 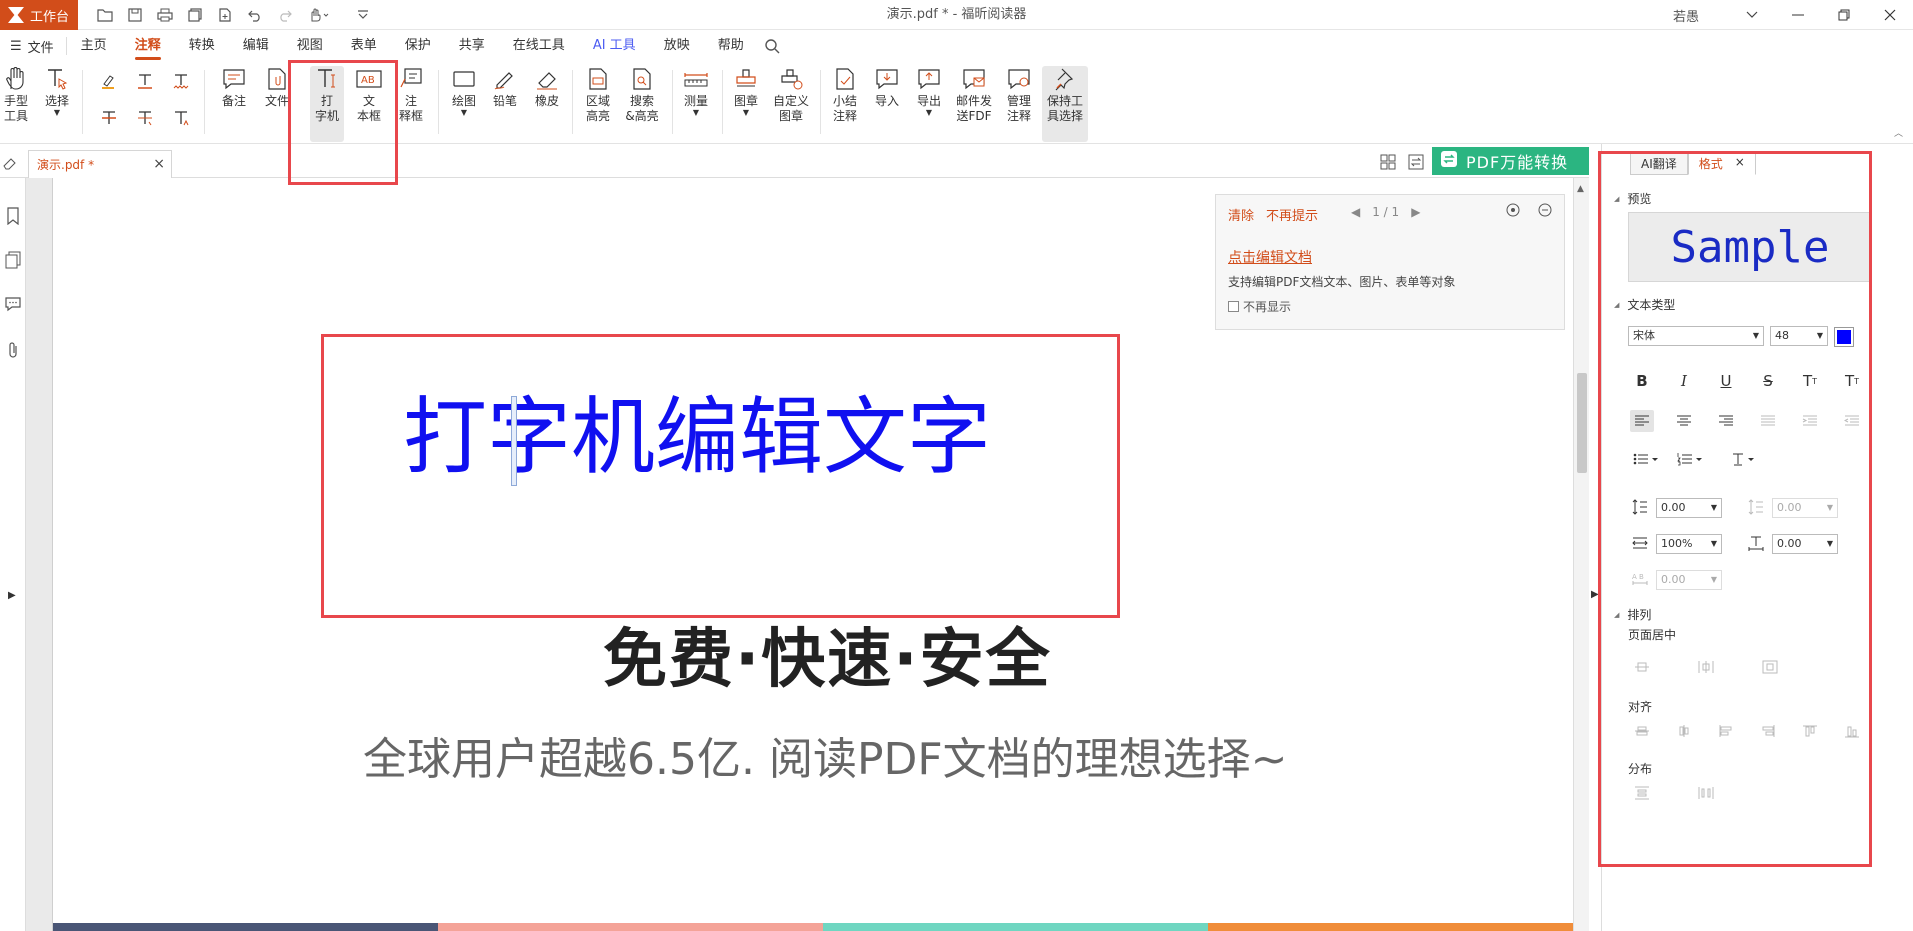 I want to click on pdf-convert-button: PDF万能转换, so click(x=1511, y=161).